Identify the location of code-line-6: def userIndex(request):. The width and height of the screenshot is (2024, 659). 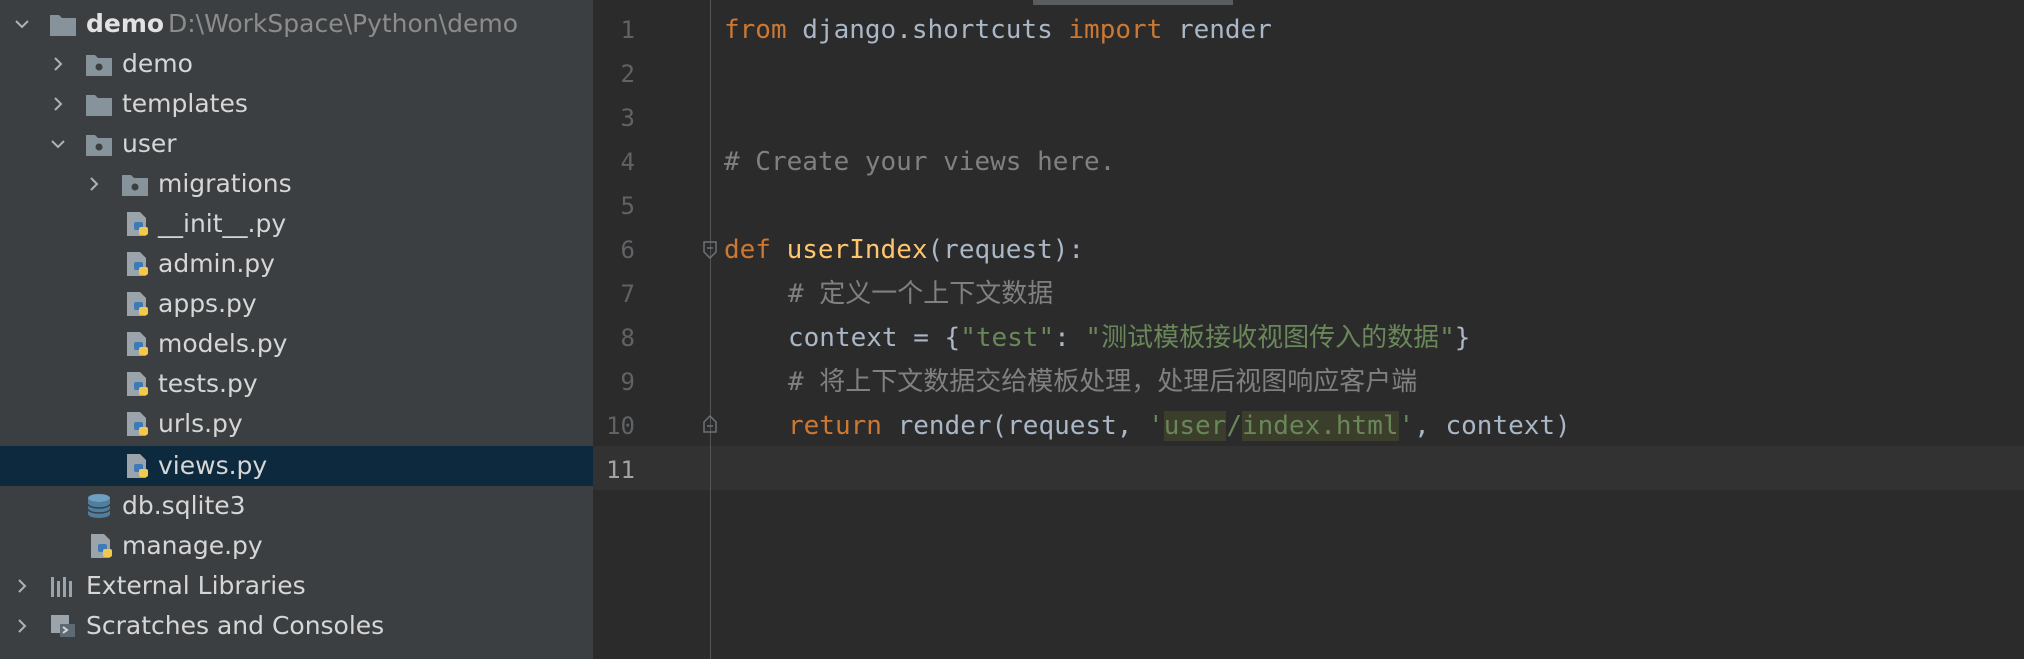
(904, 250).